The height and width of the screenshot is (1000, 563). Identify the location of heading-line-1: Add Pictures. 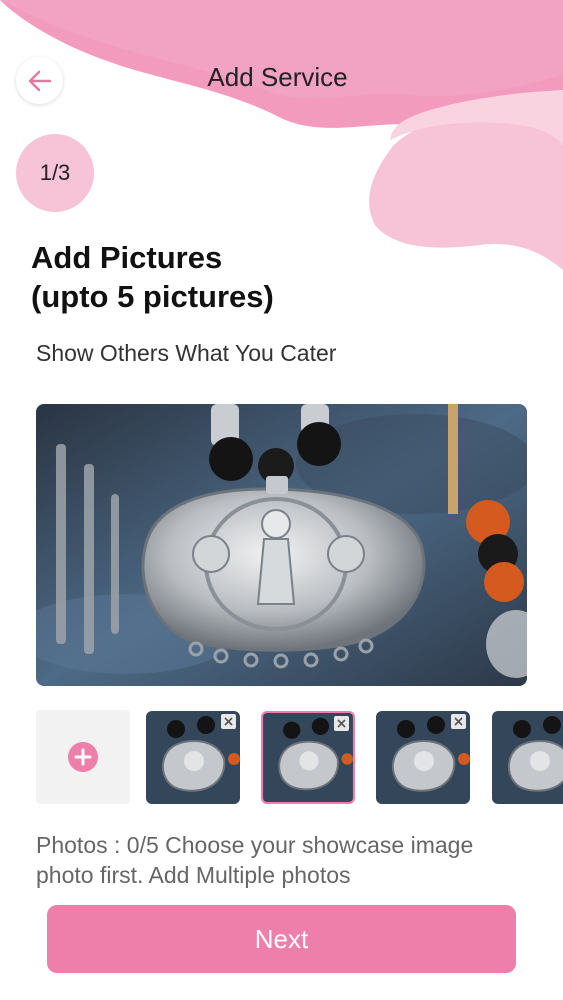
(127, 257).